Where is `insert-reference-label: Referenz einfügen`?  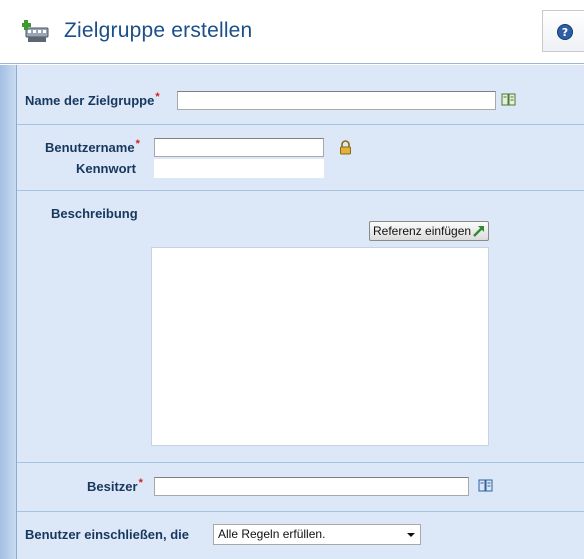
insert-reference-label: Referenz einfügen is located at coordinates (422, 231).